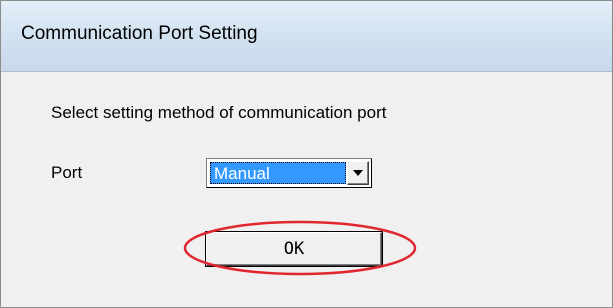 This screenshot has height=308, width=613. Describe the element at coordinates (278, 173) in the screenshot. I see `port-select-value: Manual` at that location.